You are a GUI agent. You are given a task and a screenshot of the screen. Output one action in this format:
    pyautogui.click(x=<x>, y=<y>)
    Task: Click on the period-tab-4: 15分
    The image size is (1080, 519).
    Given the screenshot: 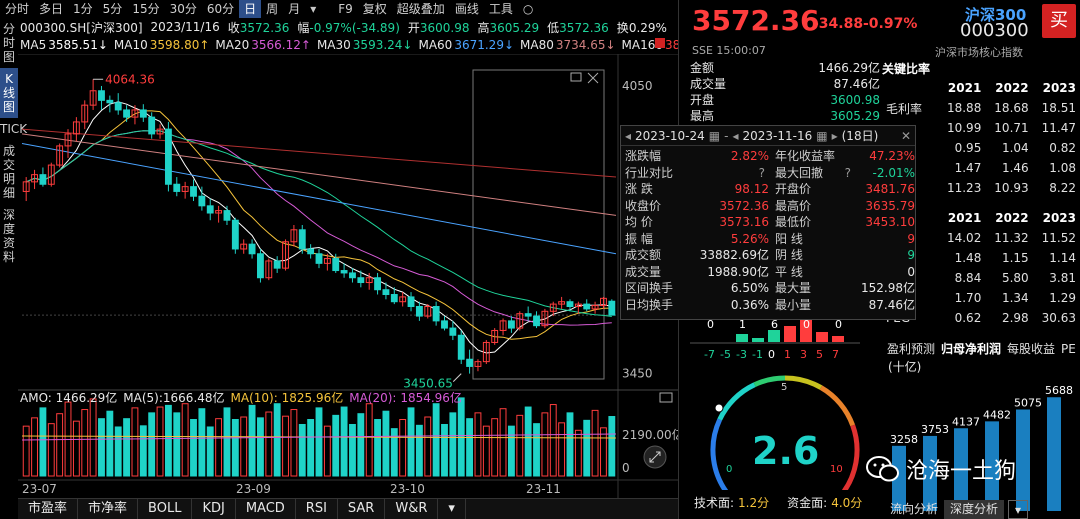 What is the action you would take?
    pyautogui.click(x=145, y=9)
    